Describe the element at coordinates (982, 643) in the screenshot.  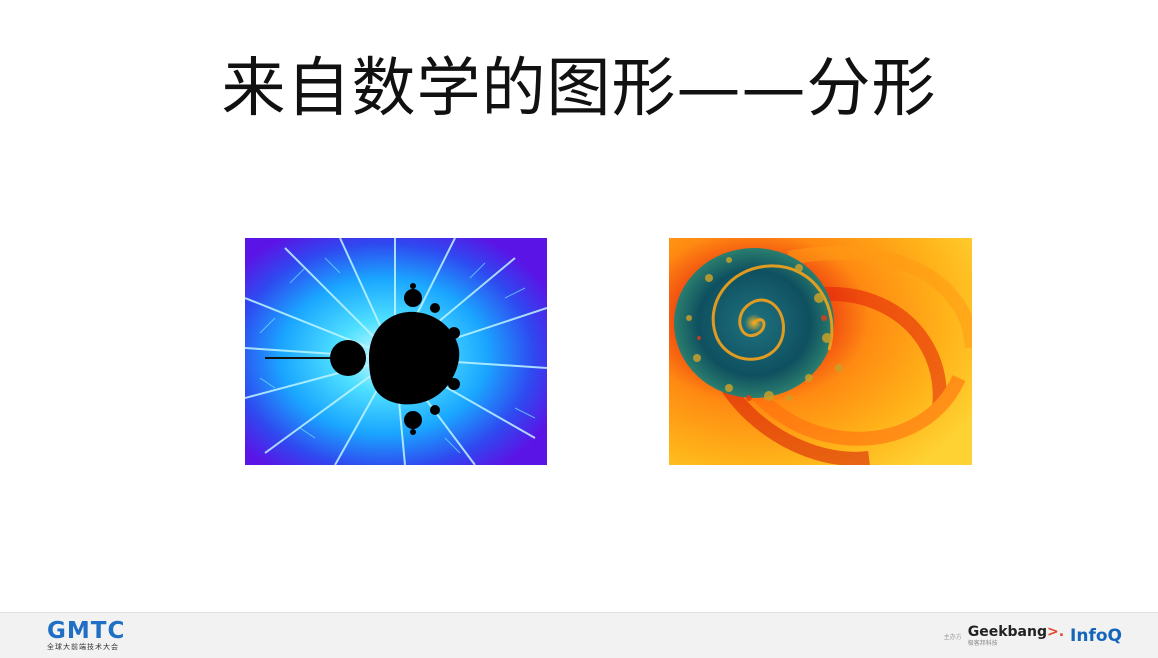
I see `geekbang-subtitle: 极客邦科技` at that location.